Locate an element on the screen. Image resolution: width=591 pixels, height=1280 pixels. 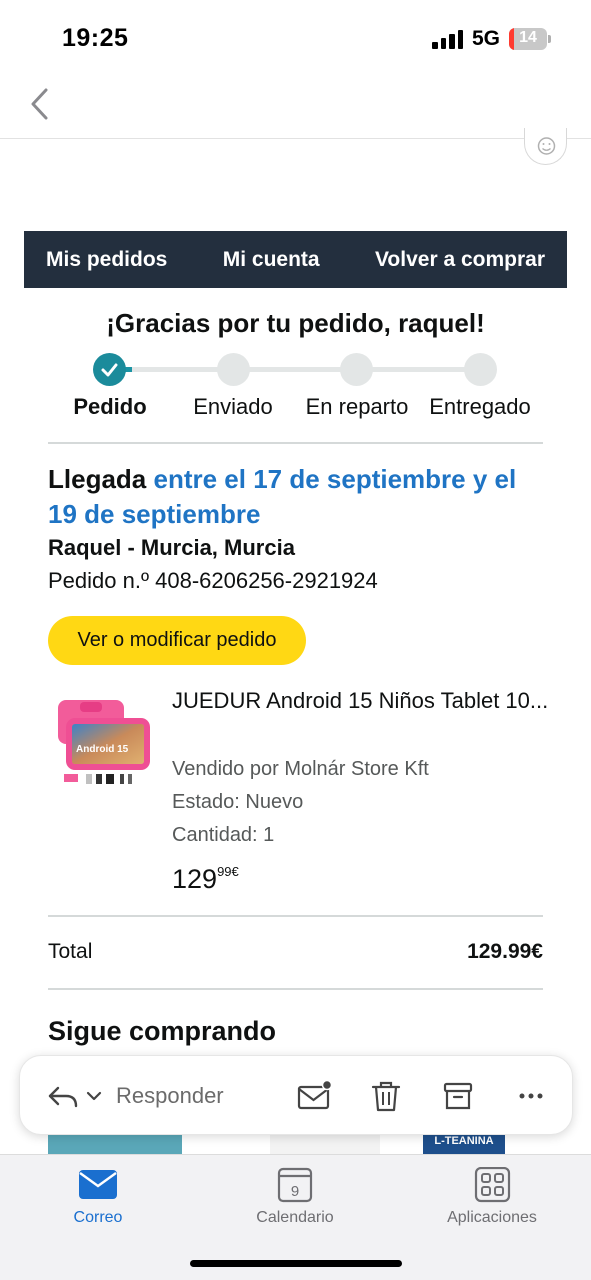
status-time: 19:25 is located at coordinates (95, 38).